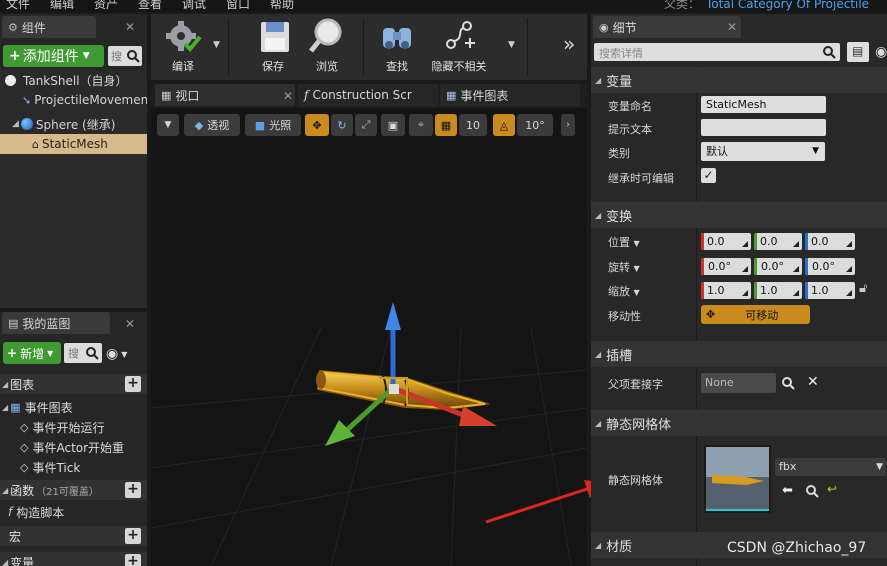 The height and width of the screenshot is (566, 887). What do you see at coordinates (397, 38) in the screenshot?
I see `binoculars-icon` at bounding box center [397, 38].